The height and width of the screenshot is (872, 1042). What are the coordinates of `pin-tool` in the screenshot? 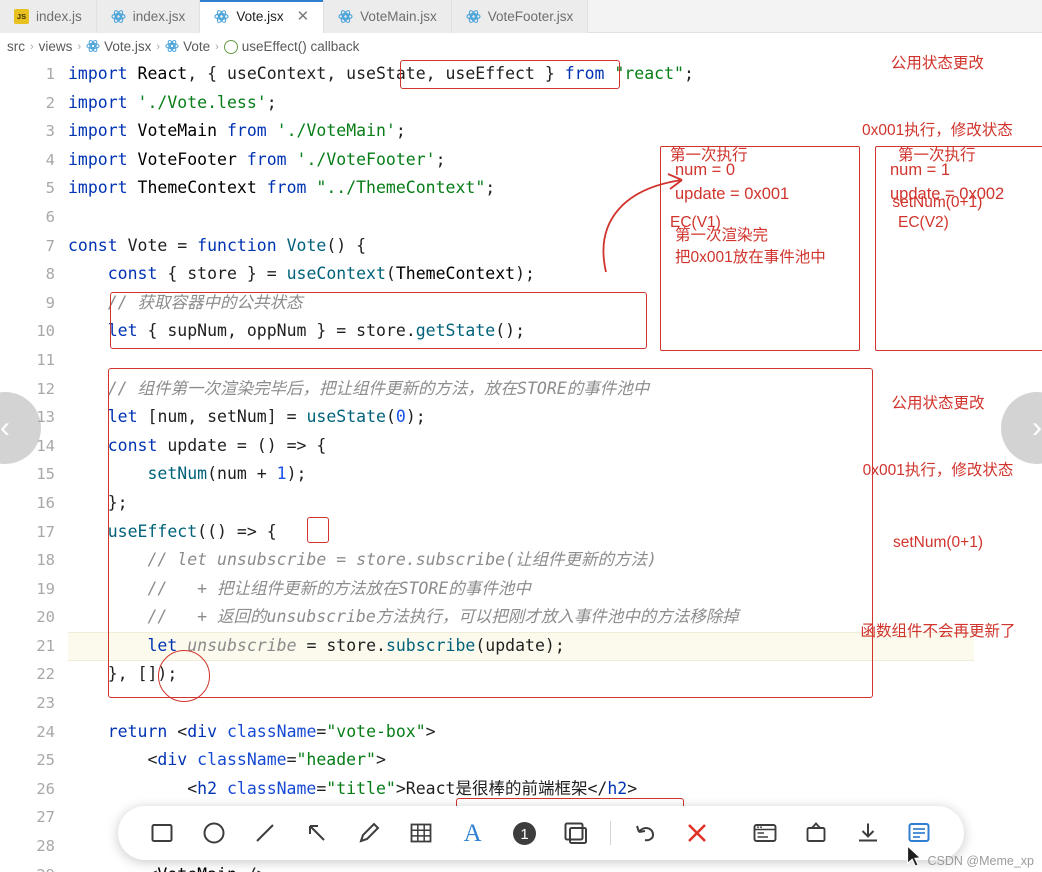 It's located at (817, 833).